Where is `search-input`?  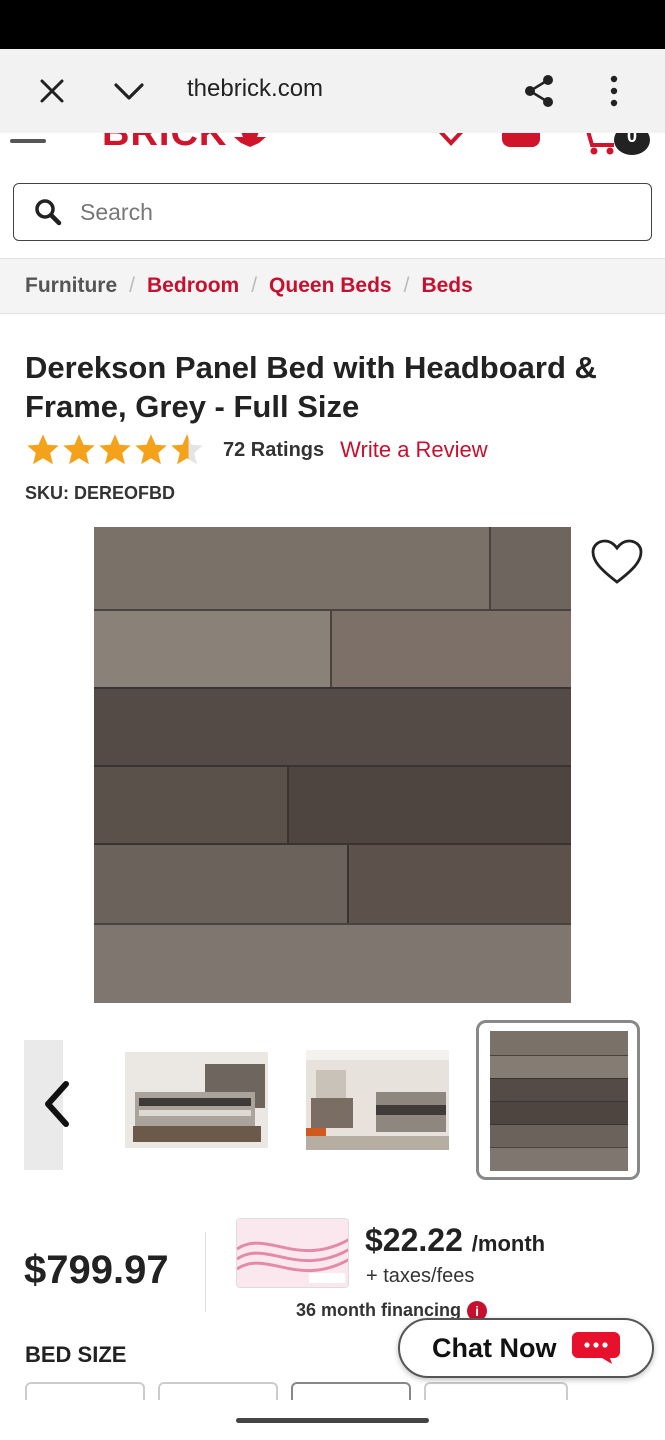
search-input is located at coordinates (350, 212).